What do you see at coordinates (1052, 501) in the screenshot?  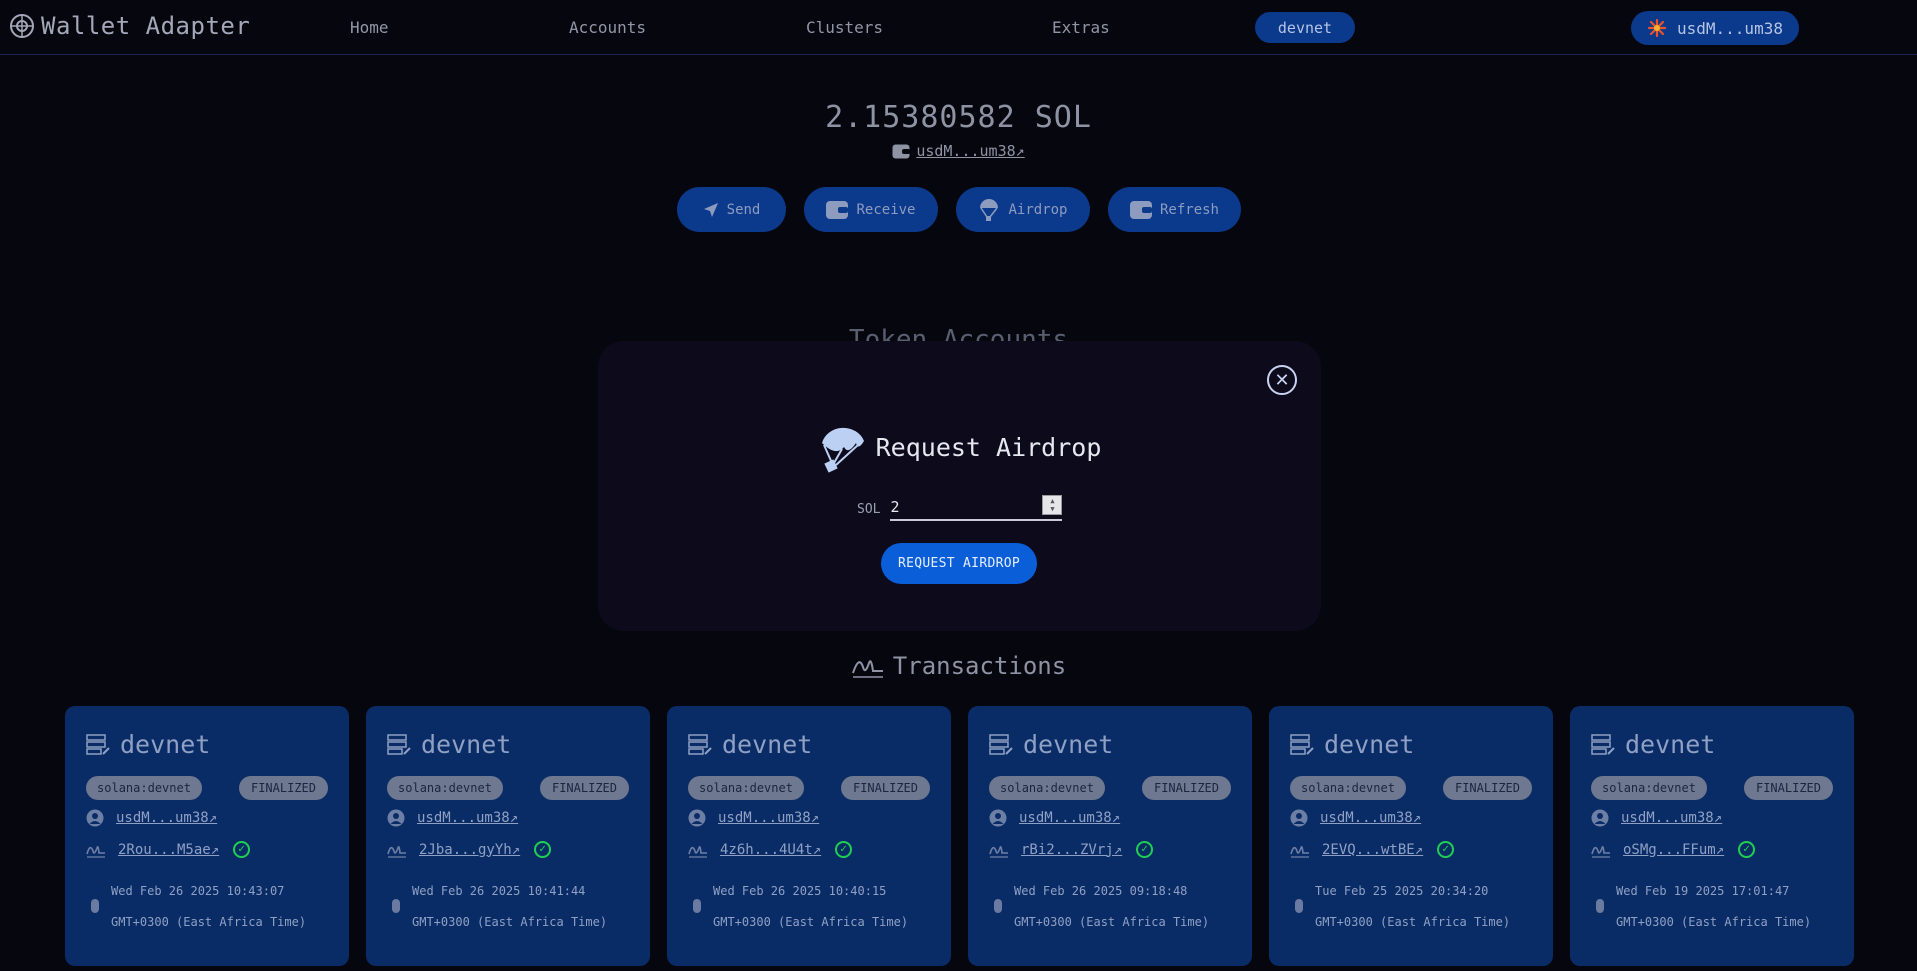 I see `chevron-up-icon: ▲` at bounding box center [1052, 501].